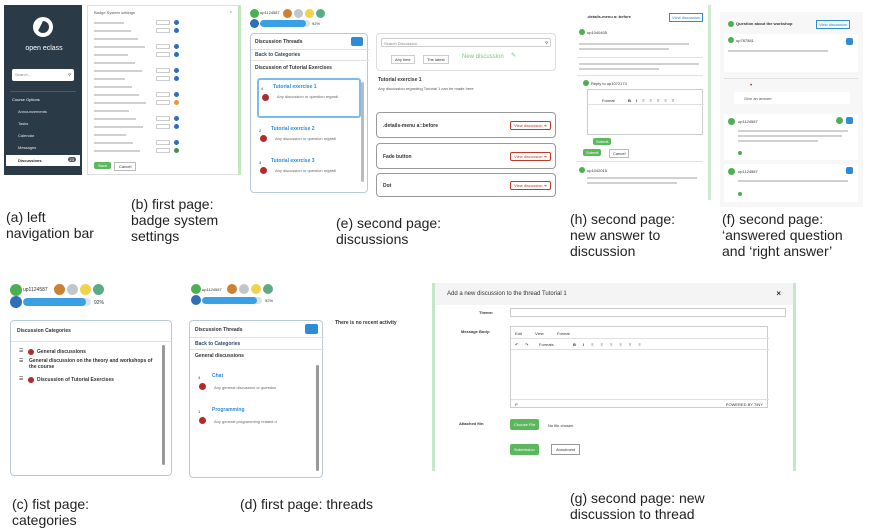 Image resolution: width=869 pixels, height=528 pixels. I want to click on submission-button: Submission, so click(524, 449).